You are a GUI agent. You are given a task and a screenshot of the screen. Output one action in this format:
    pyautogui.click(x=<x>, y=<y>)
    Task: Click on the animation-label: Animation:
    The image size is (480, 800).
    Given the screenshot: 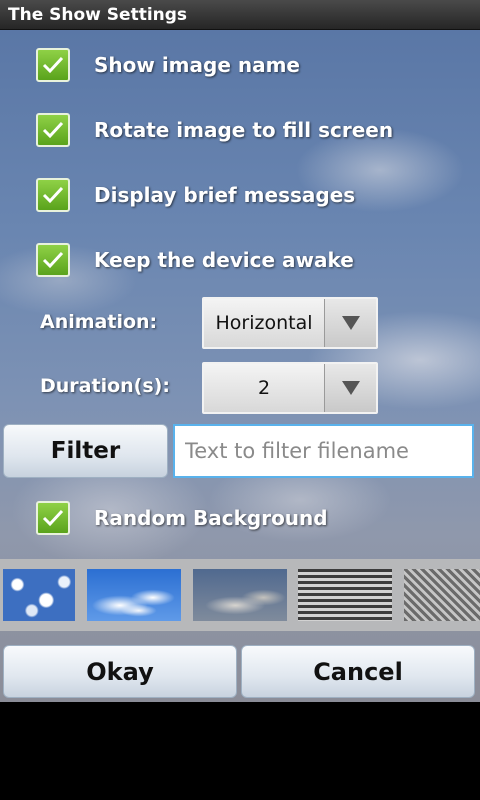 What is the action you would take?
    pyautogui.click(x=99, y=322)
    